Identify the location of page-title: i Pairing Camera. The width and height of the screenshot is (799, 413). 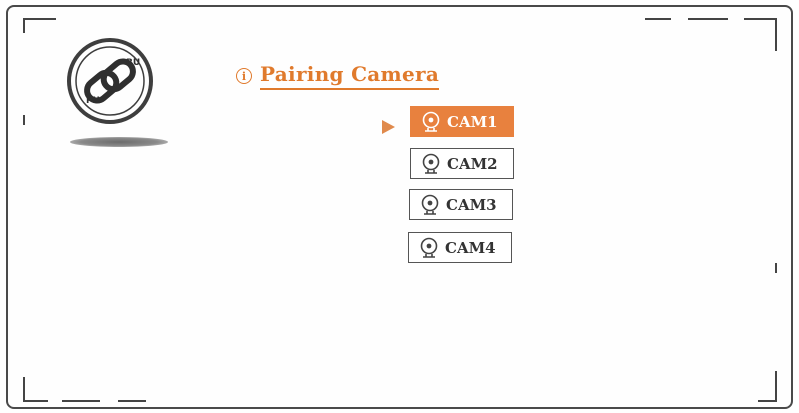
(338, 76).